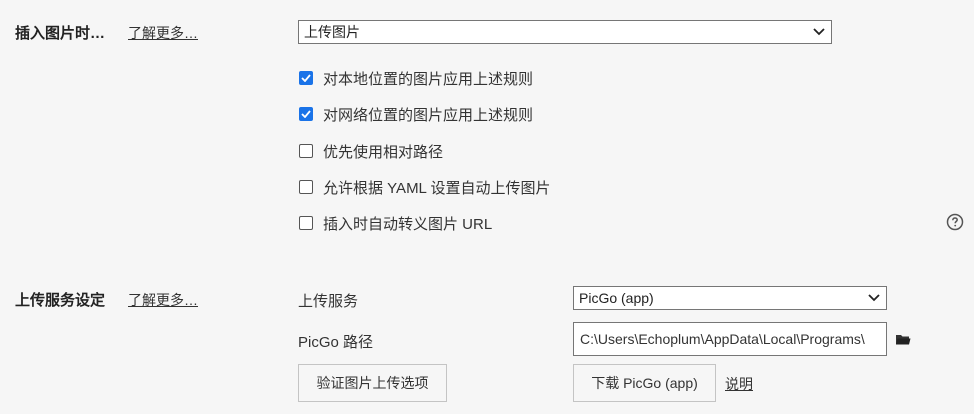  What do you see at coordinates (428, 115) in the screenshot?
I see `option-label: 对网络位置的图片应用上述规则` at bounding box center [428, 115].